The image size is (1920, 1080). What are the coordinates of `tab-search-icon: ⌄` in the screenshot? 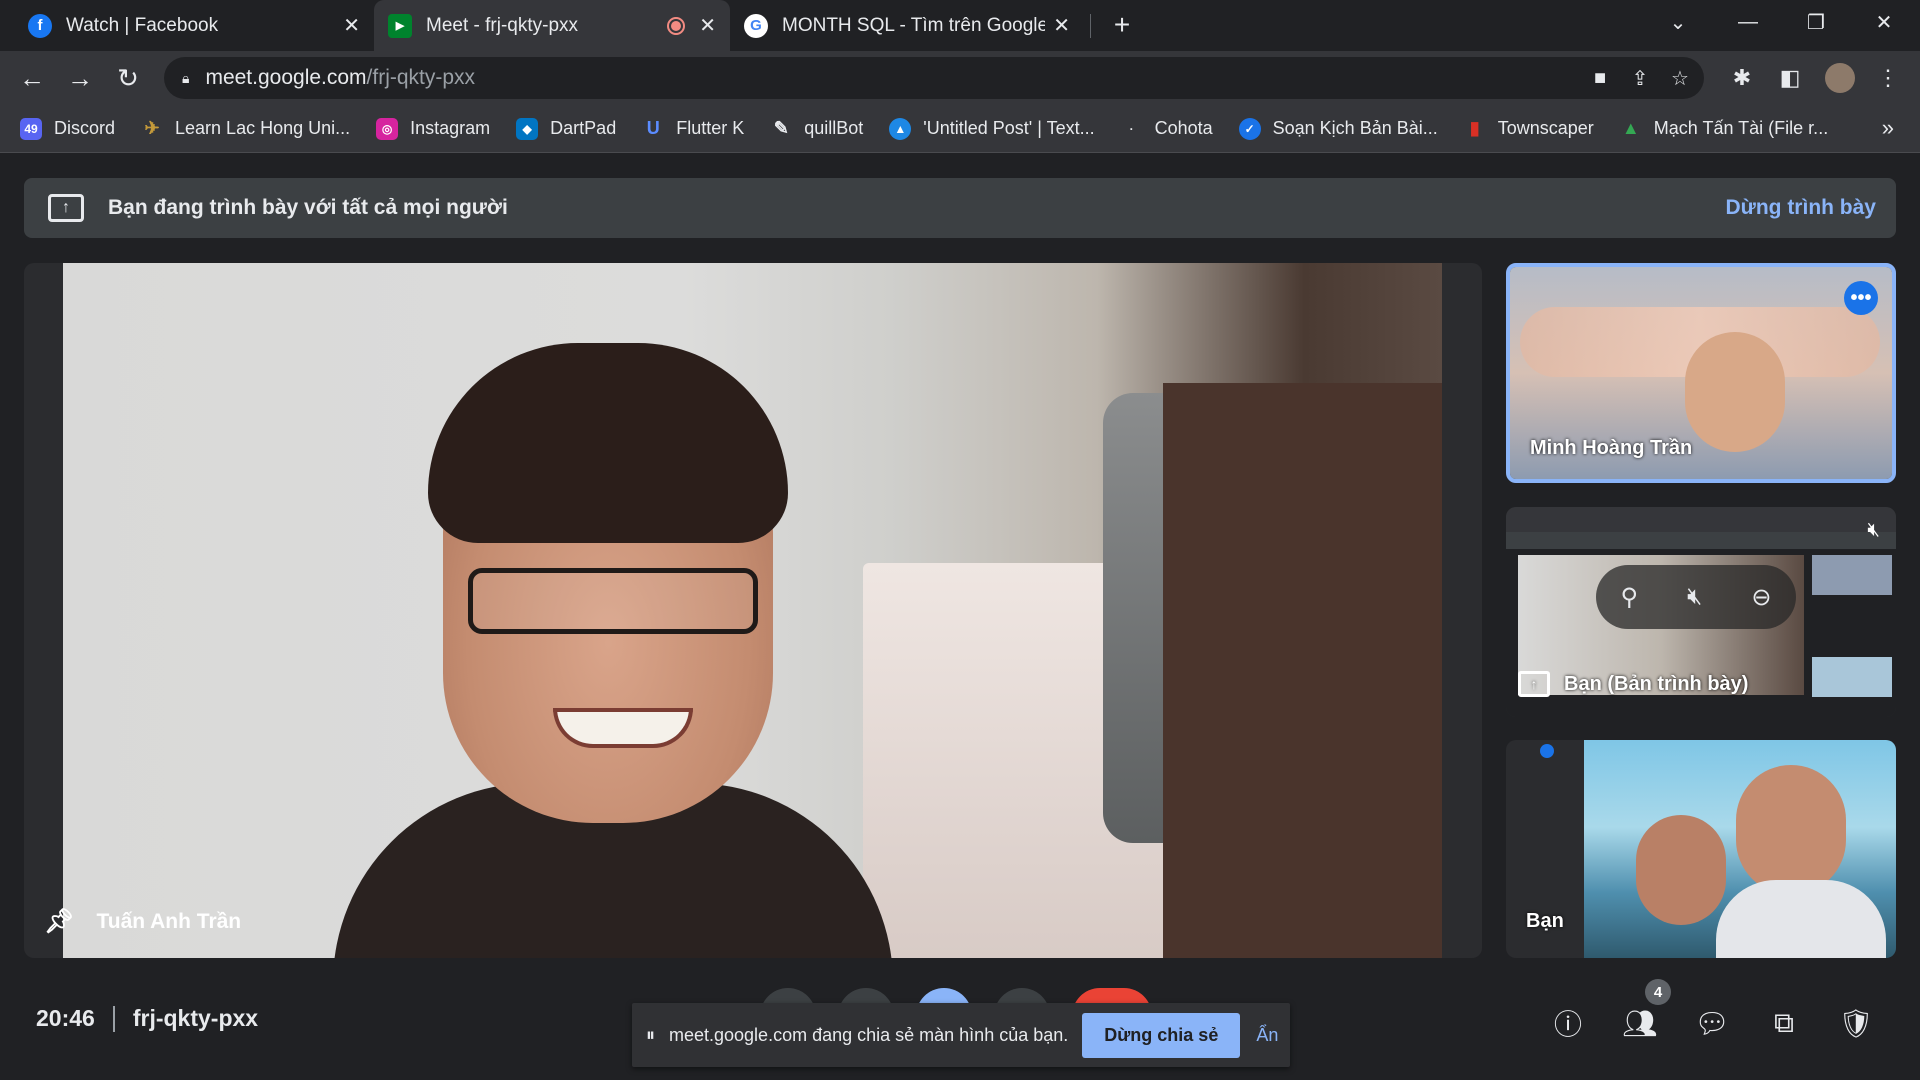 It's located at (1678, 22).